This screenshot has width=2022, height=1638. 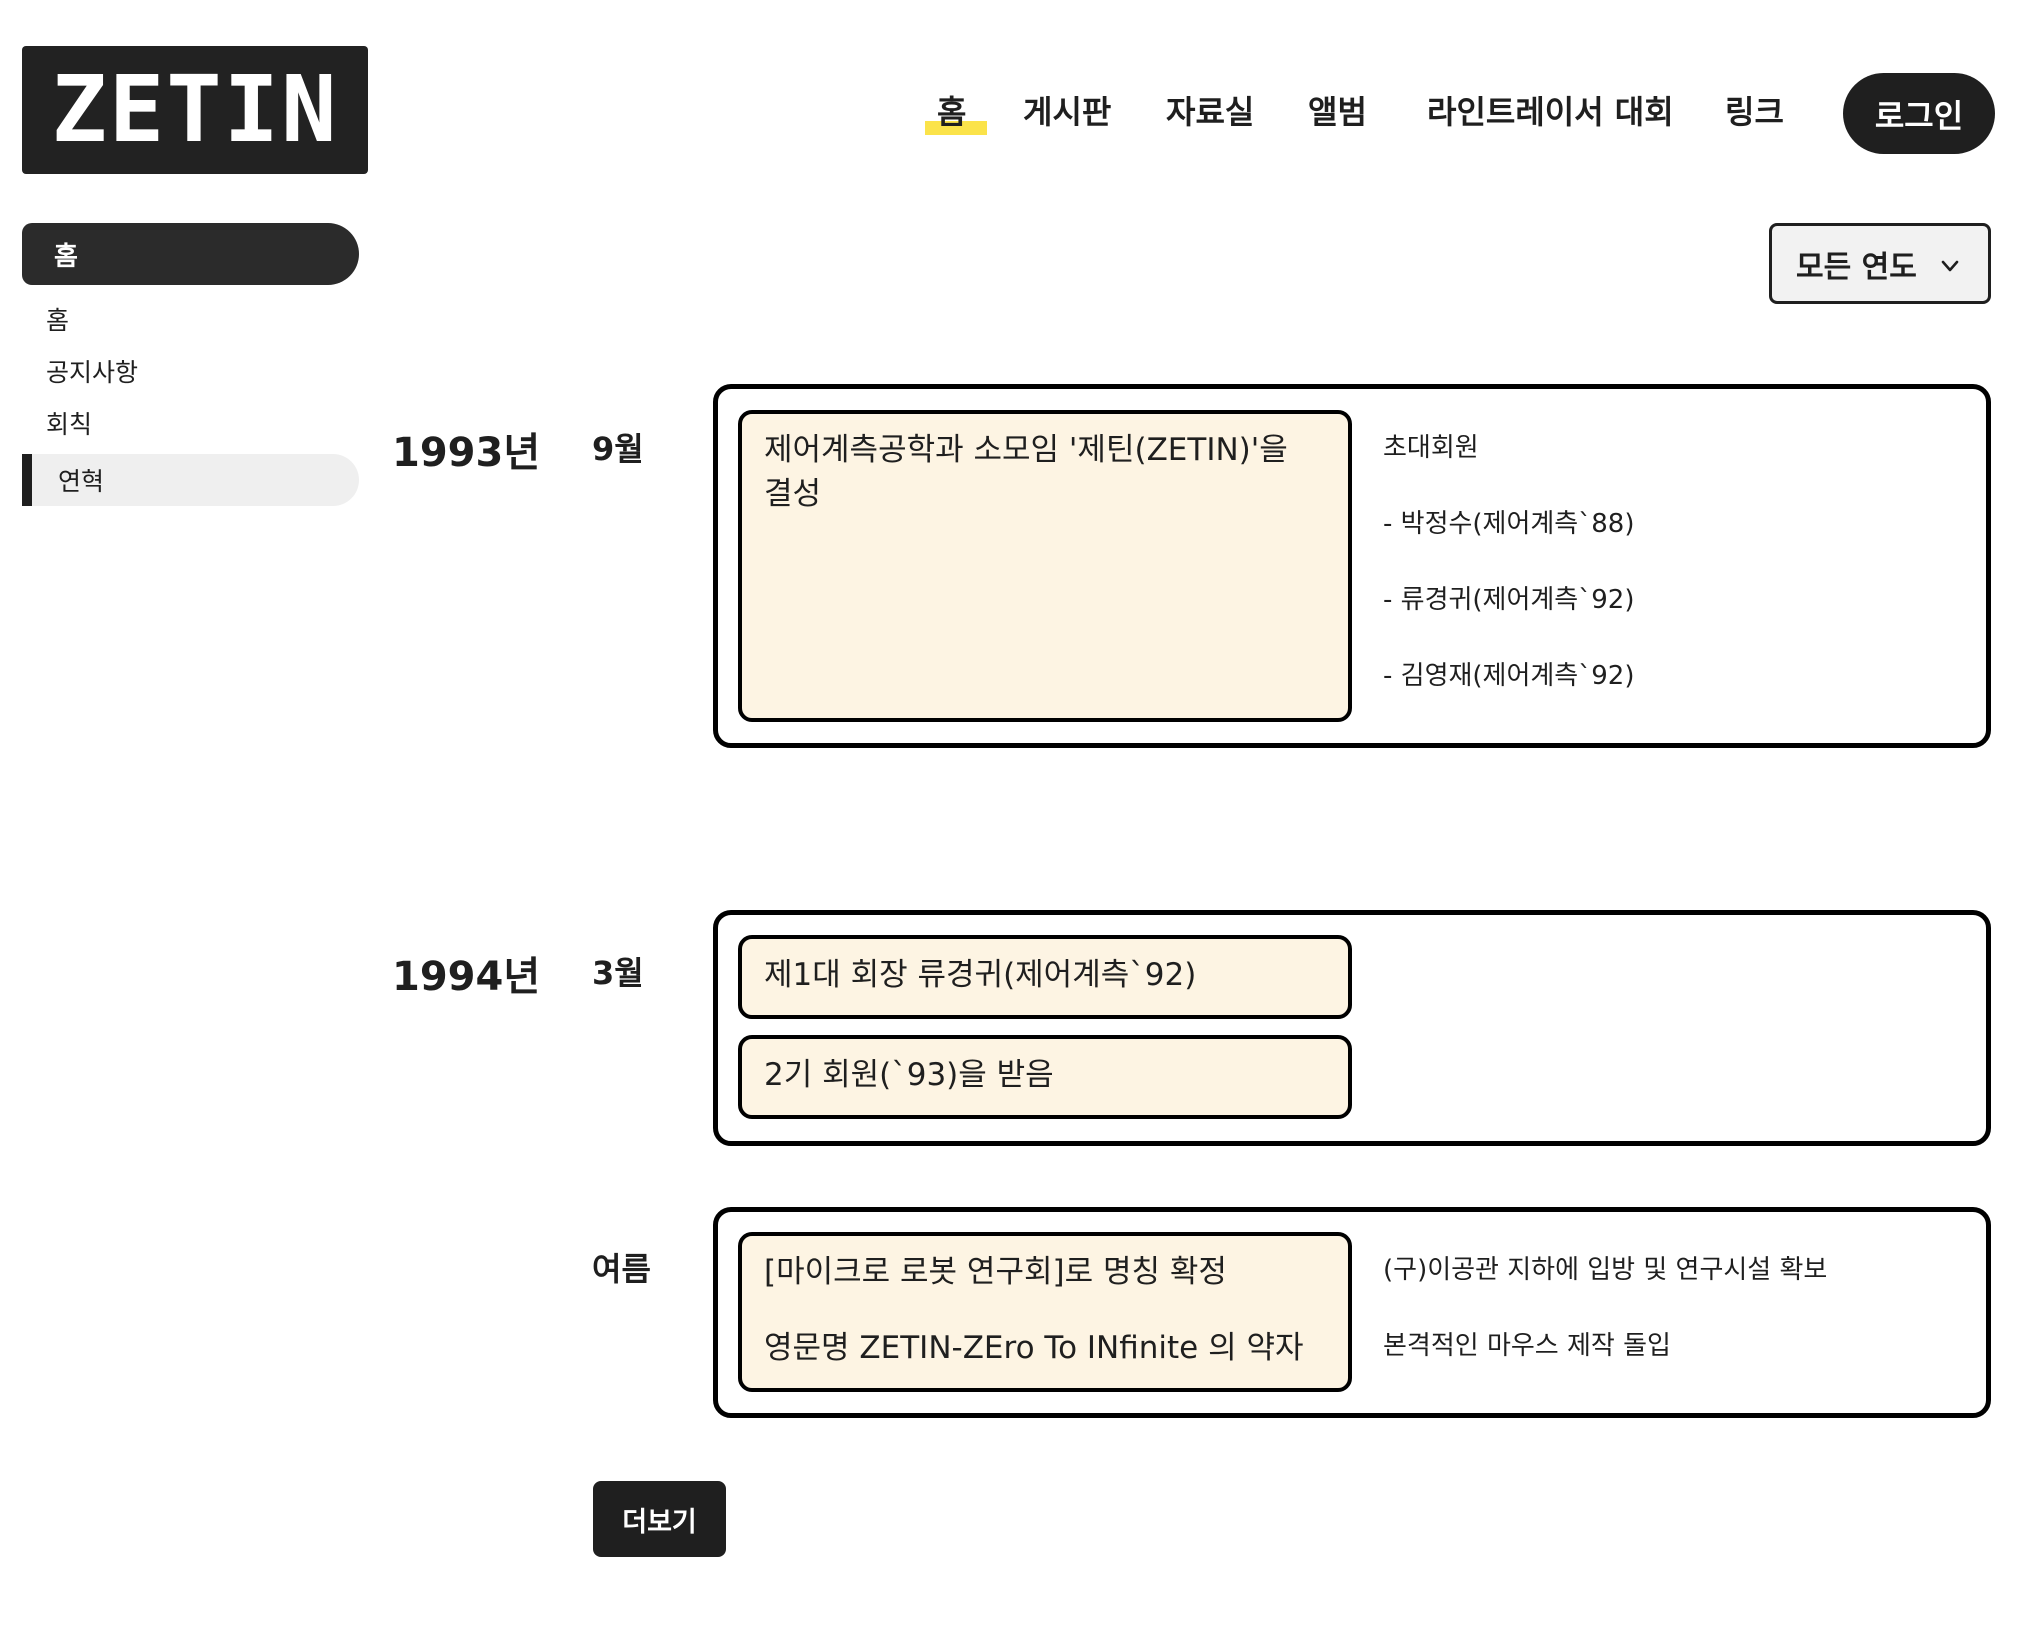 What do you see at coordinates (1045, 566) in the screenshot?
I see `event-card: 제어계측공학과 소모임 '제틴(ZETIN)'을 결성` at bounding box center [1045, 566].